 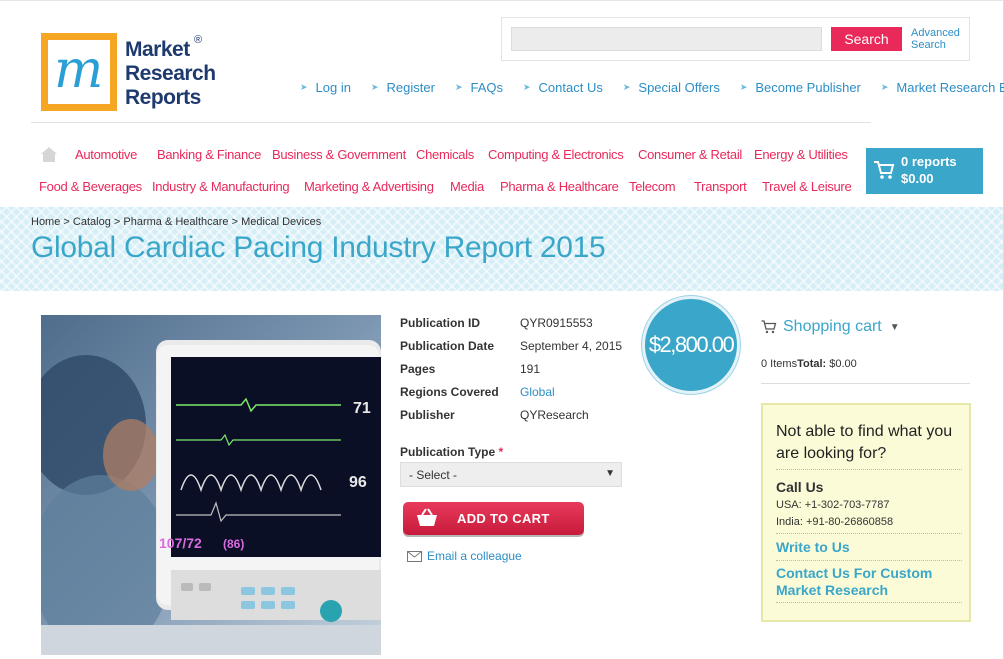 What do you see at coordinates (447, 346) in the screenshot?
I see `detail-label: Publication Date` at bounding box center [447, 346].